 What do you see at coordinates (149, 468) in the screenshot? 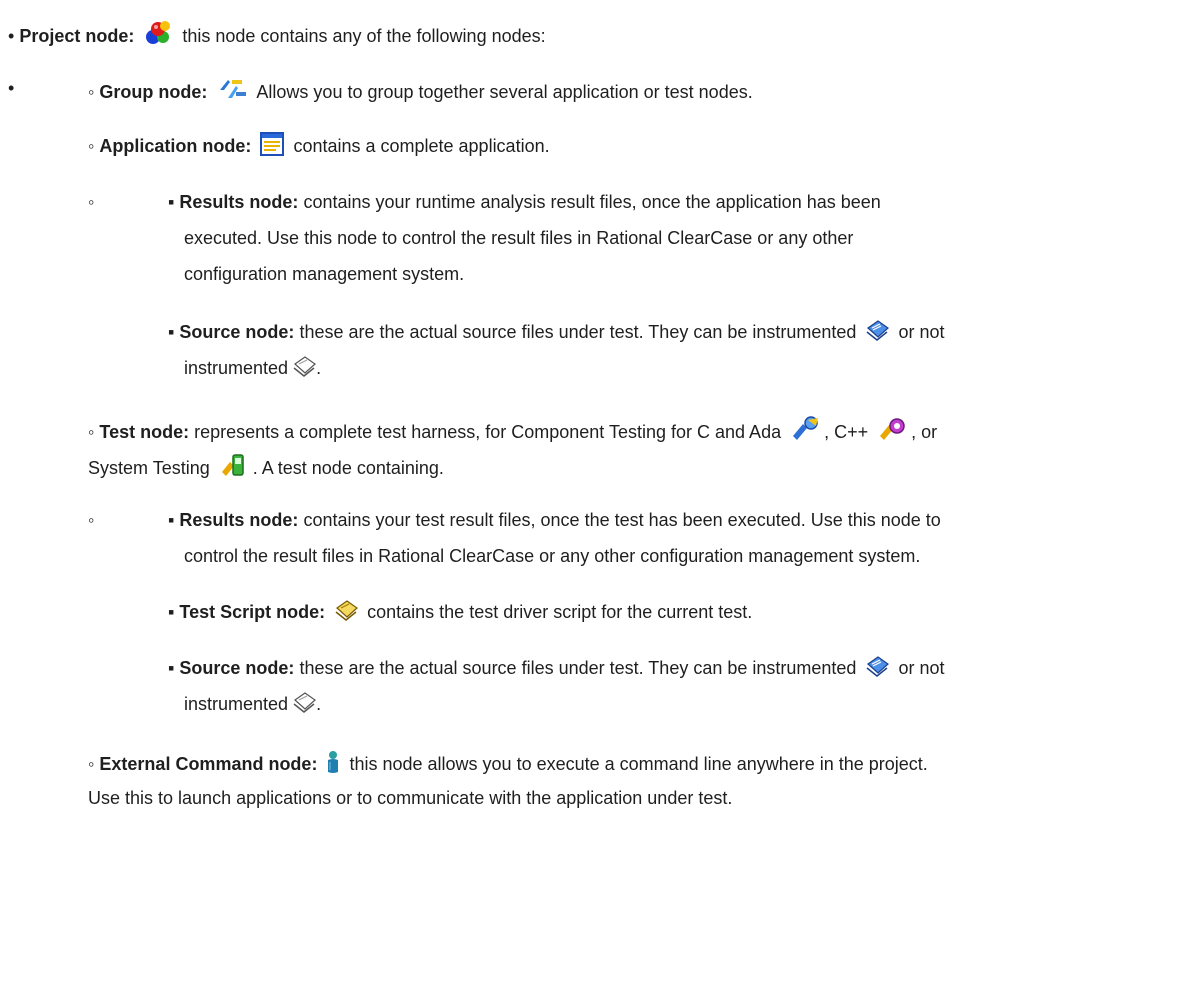
I see `system-testing-text: System Testing` at bounding box center [149, 468].